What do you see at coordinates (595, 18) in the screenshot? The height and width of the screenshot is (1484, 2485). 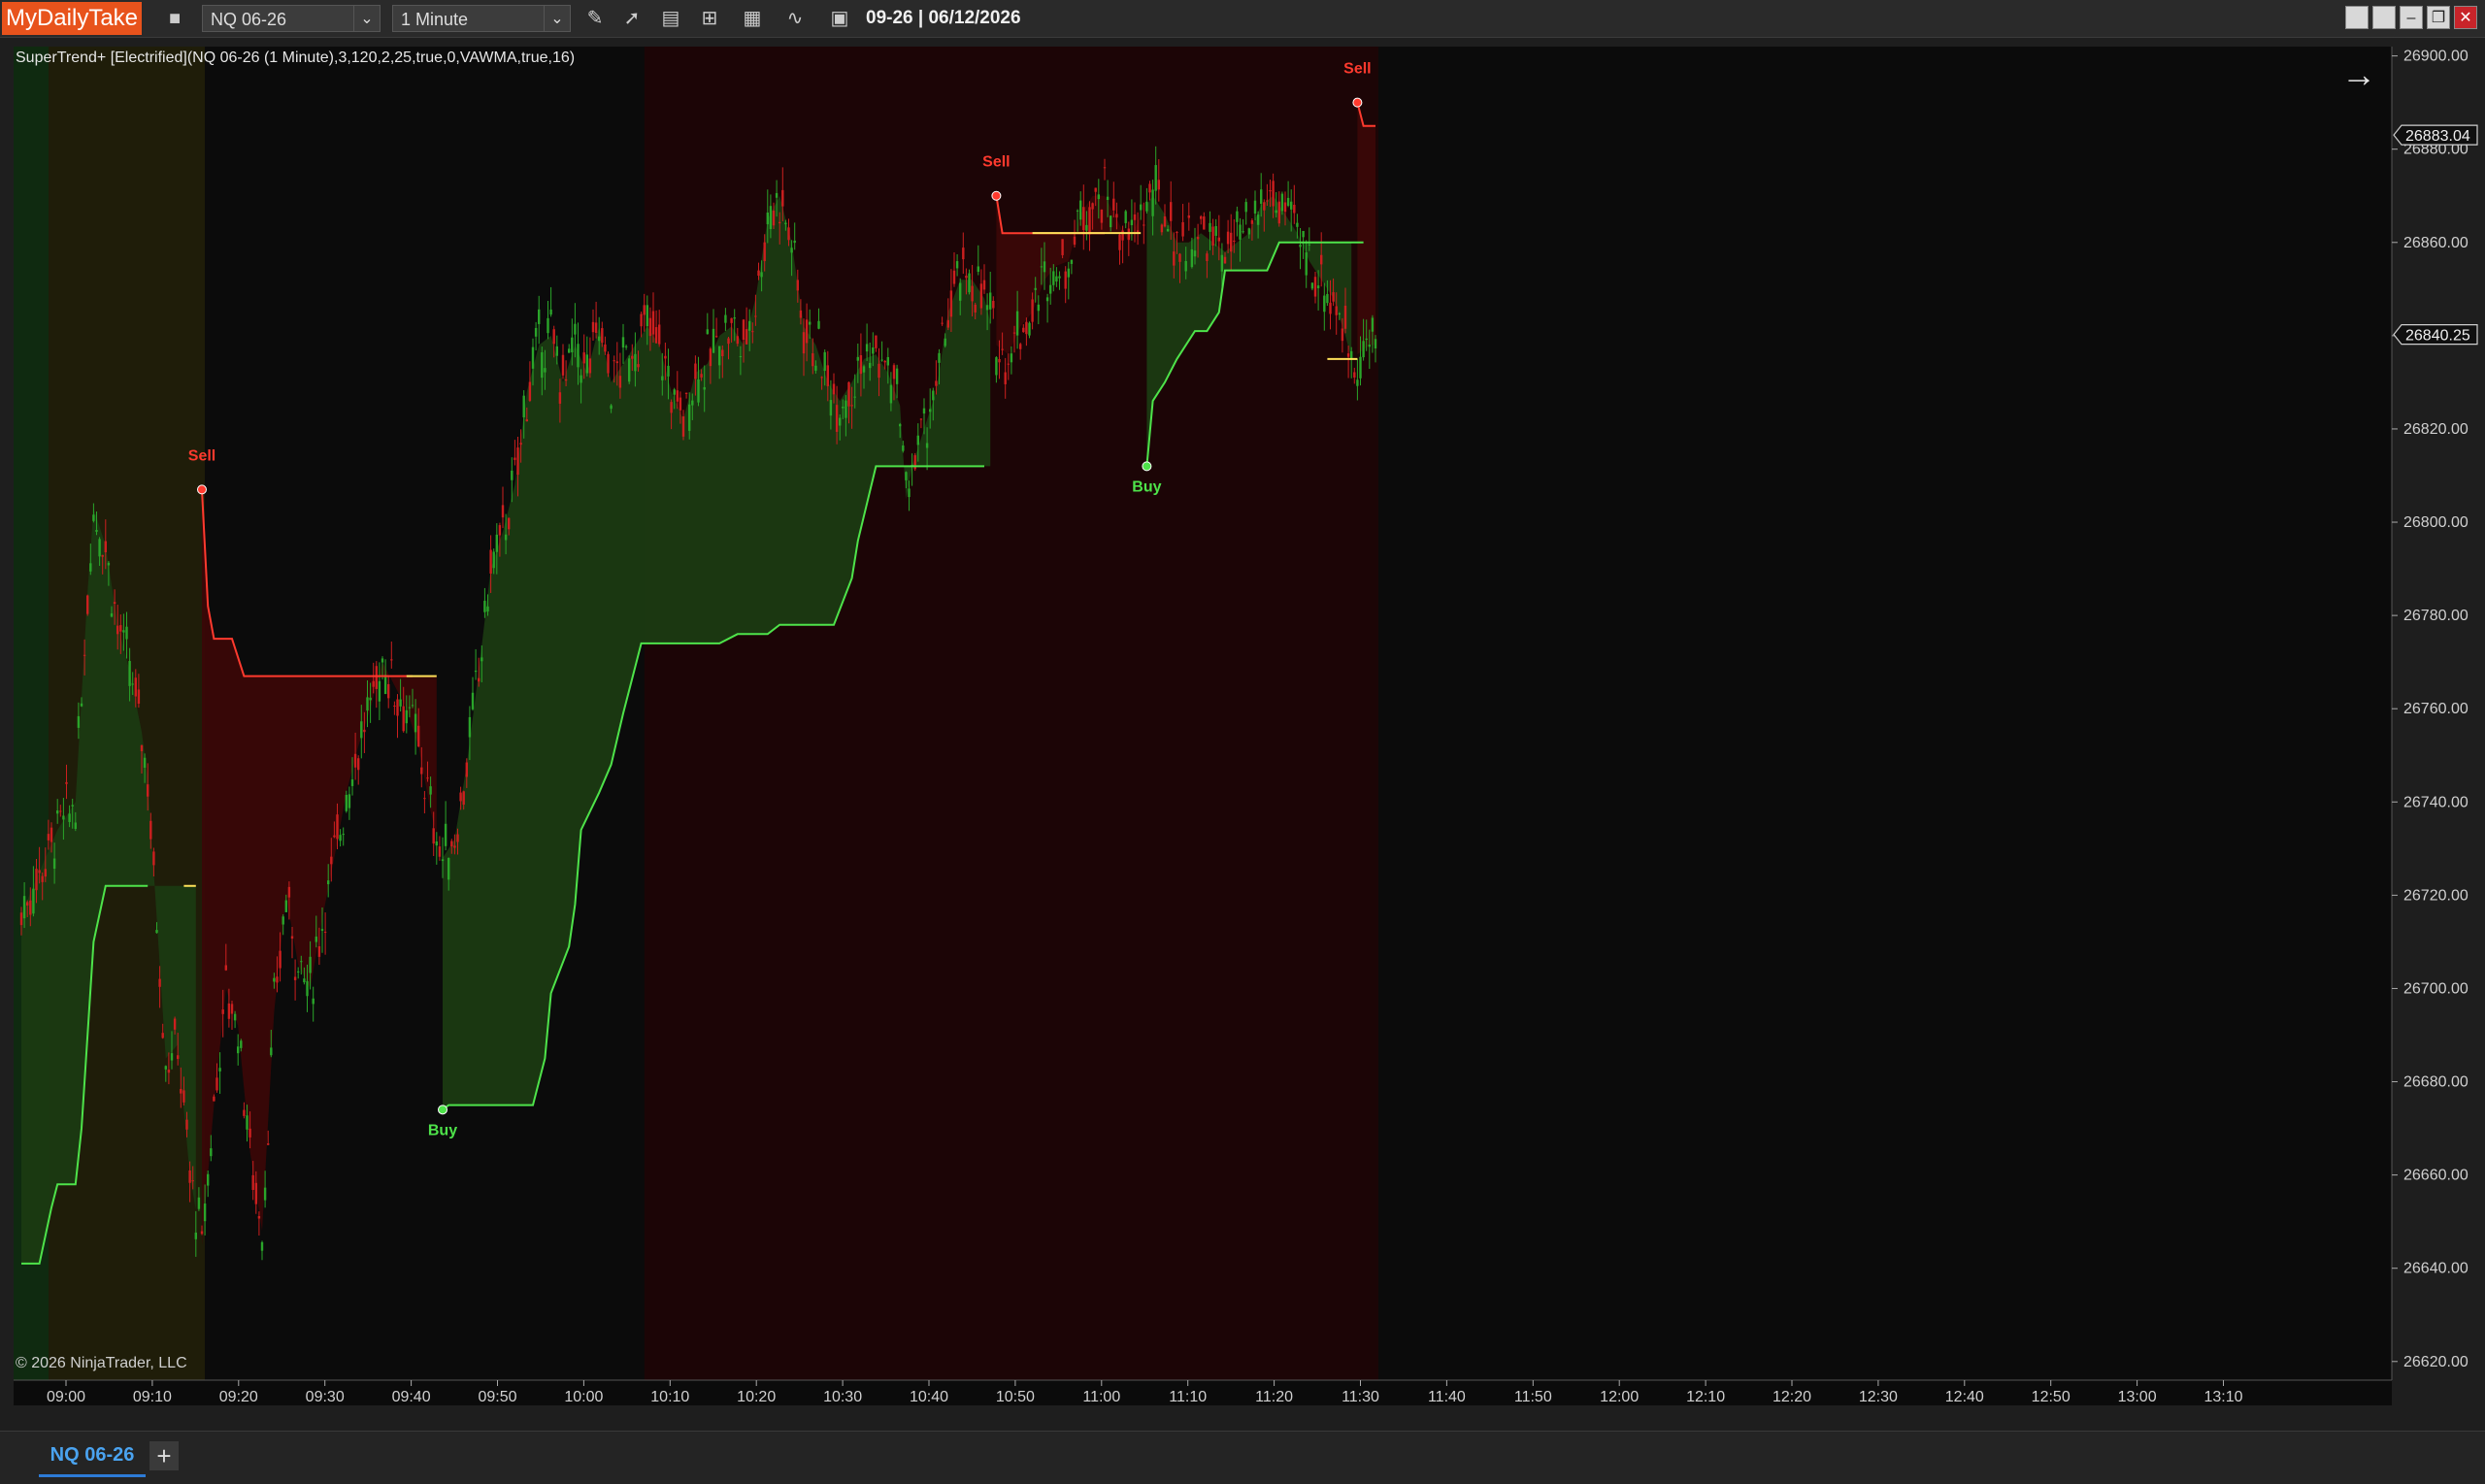 I see `drawing-tool-icon: ✎` at bounding box center [595, 18].